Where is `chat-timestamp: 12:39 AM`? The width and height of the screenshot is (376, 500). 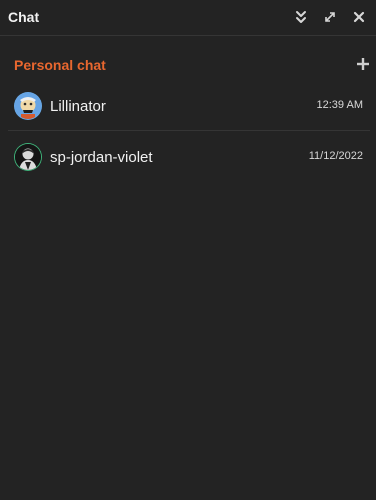 chat-timestamp: 12:39 AM is located at coordinates (339, 105).